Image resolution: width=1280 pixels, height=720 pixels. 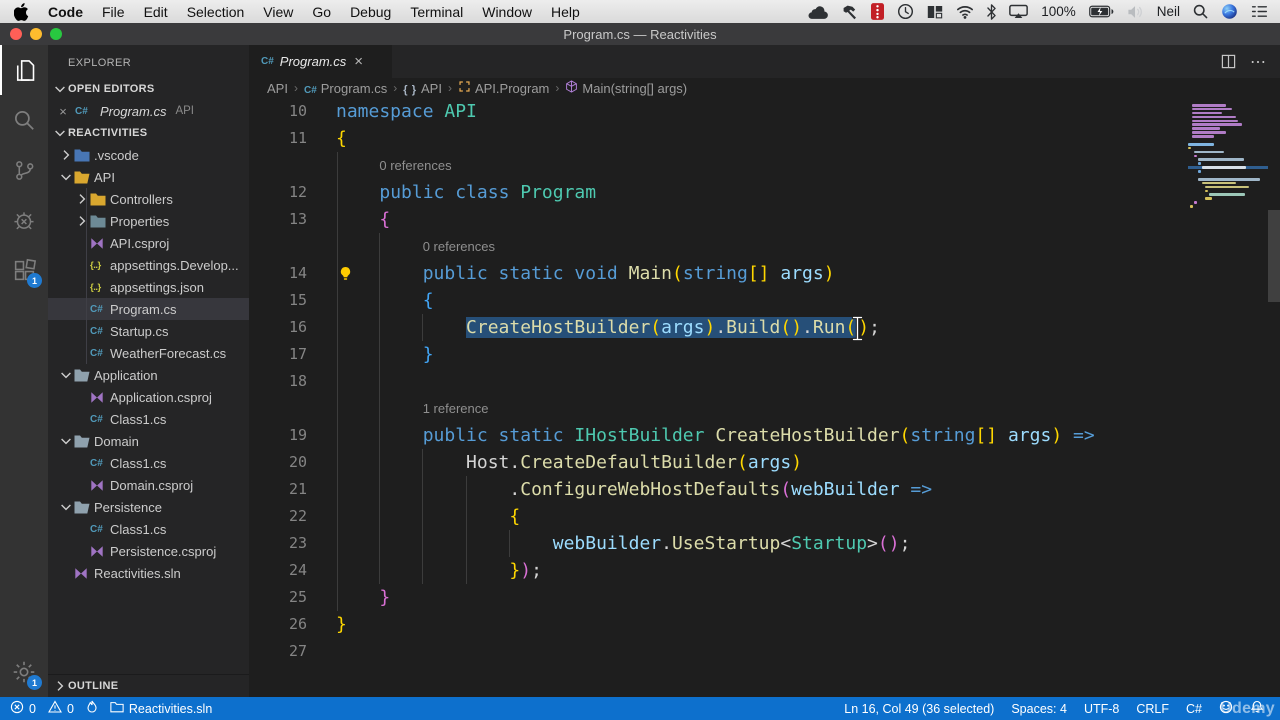 What do you see at coordinates (24, 672) in the screenshot?
I see `activity-manage: 1` at bounding box center [24, 672].